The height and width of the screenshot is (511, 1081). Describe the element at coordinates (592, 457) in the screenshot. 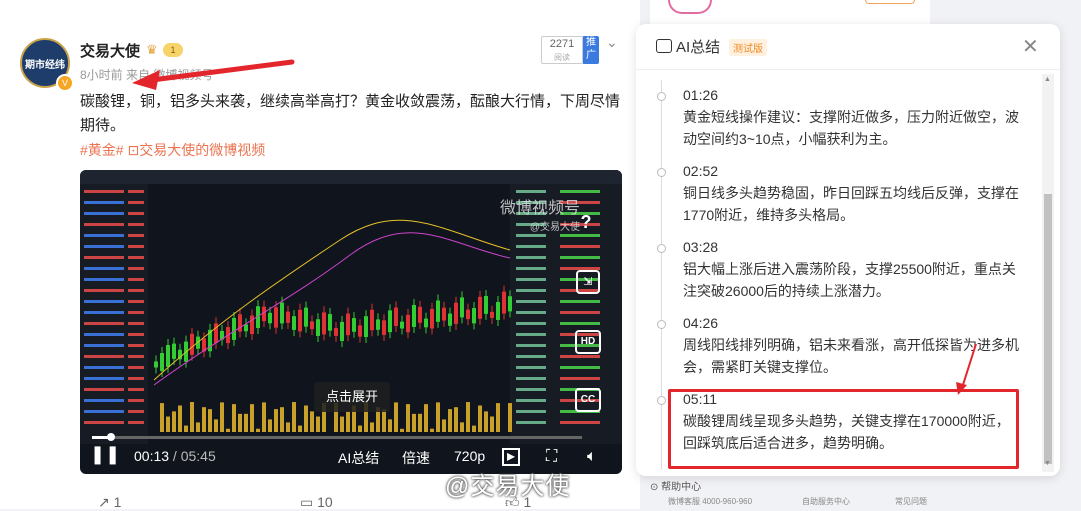

I see `volume-icon: 🔈︎` at that location.